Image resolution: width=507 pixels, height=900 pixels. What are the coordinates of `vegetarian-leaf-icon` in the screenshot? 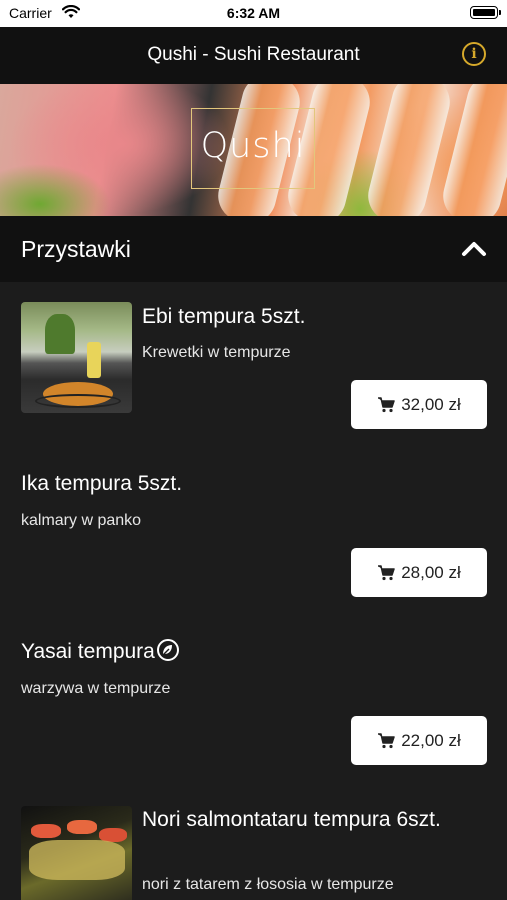 It's located at (167, 650).